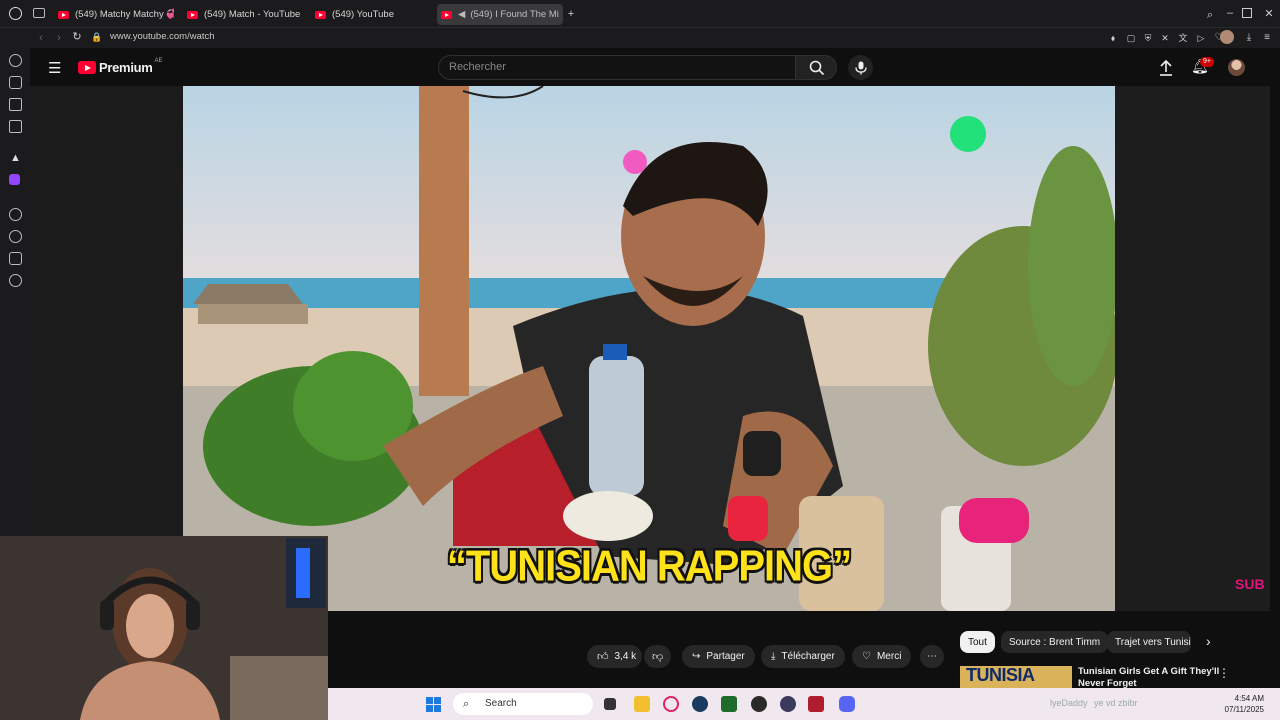 The image size is (1280, 720). Describe the element at coordinates (571, 14) in the screenshot. I see `new-tab-button: +` at that location.